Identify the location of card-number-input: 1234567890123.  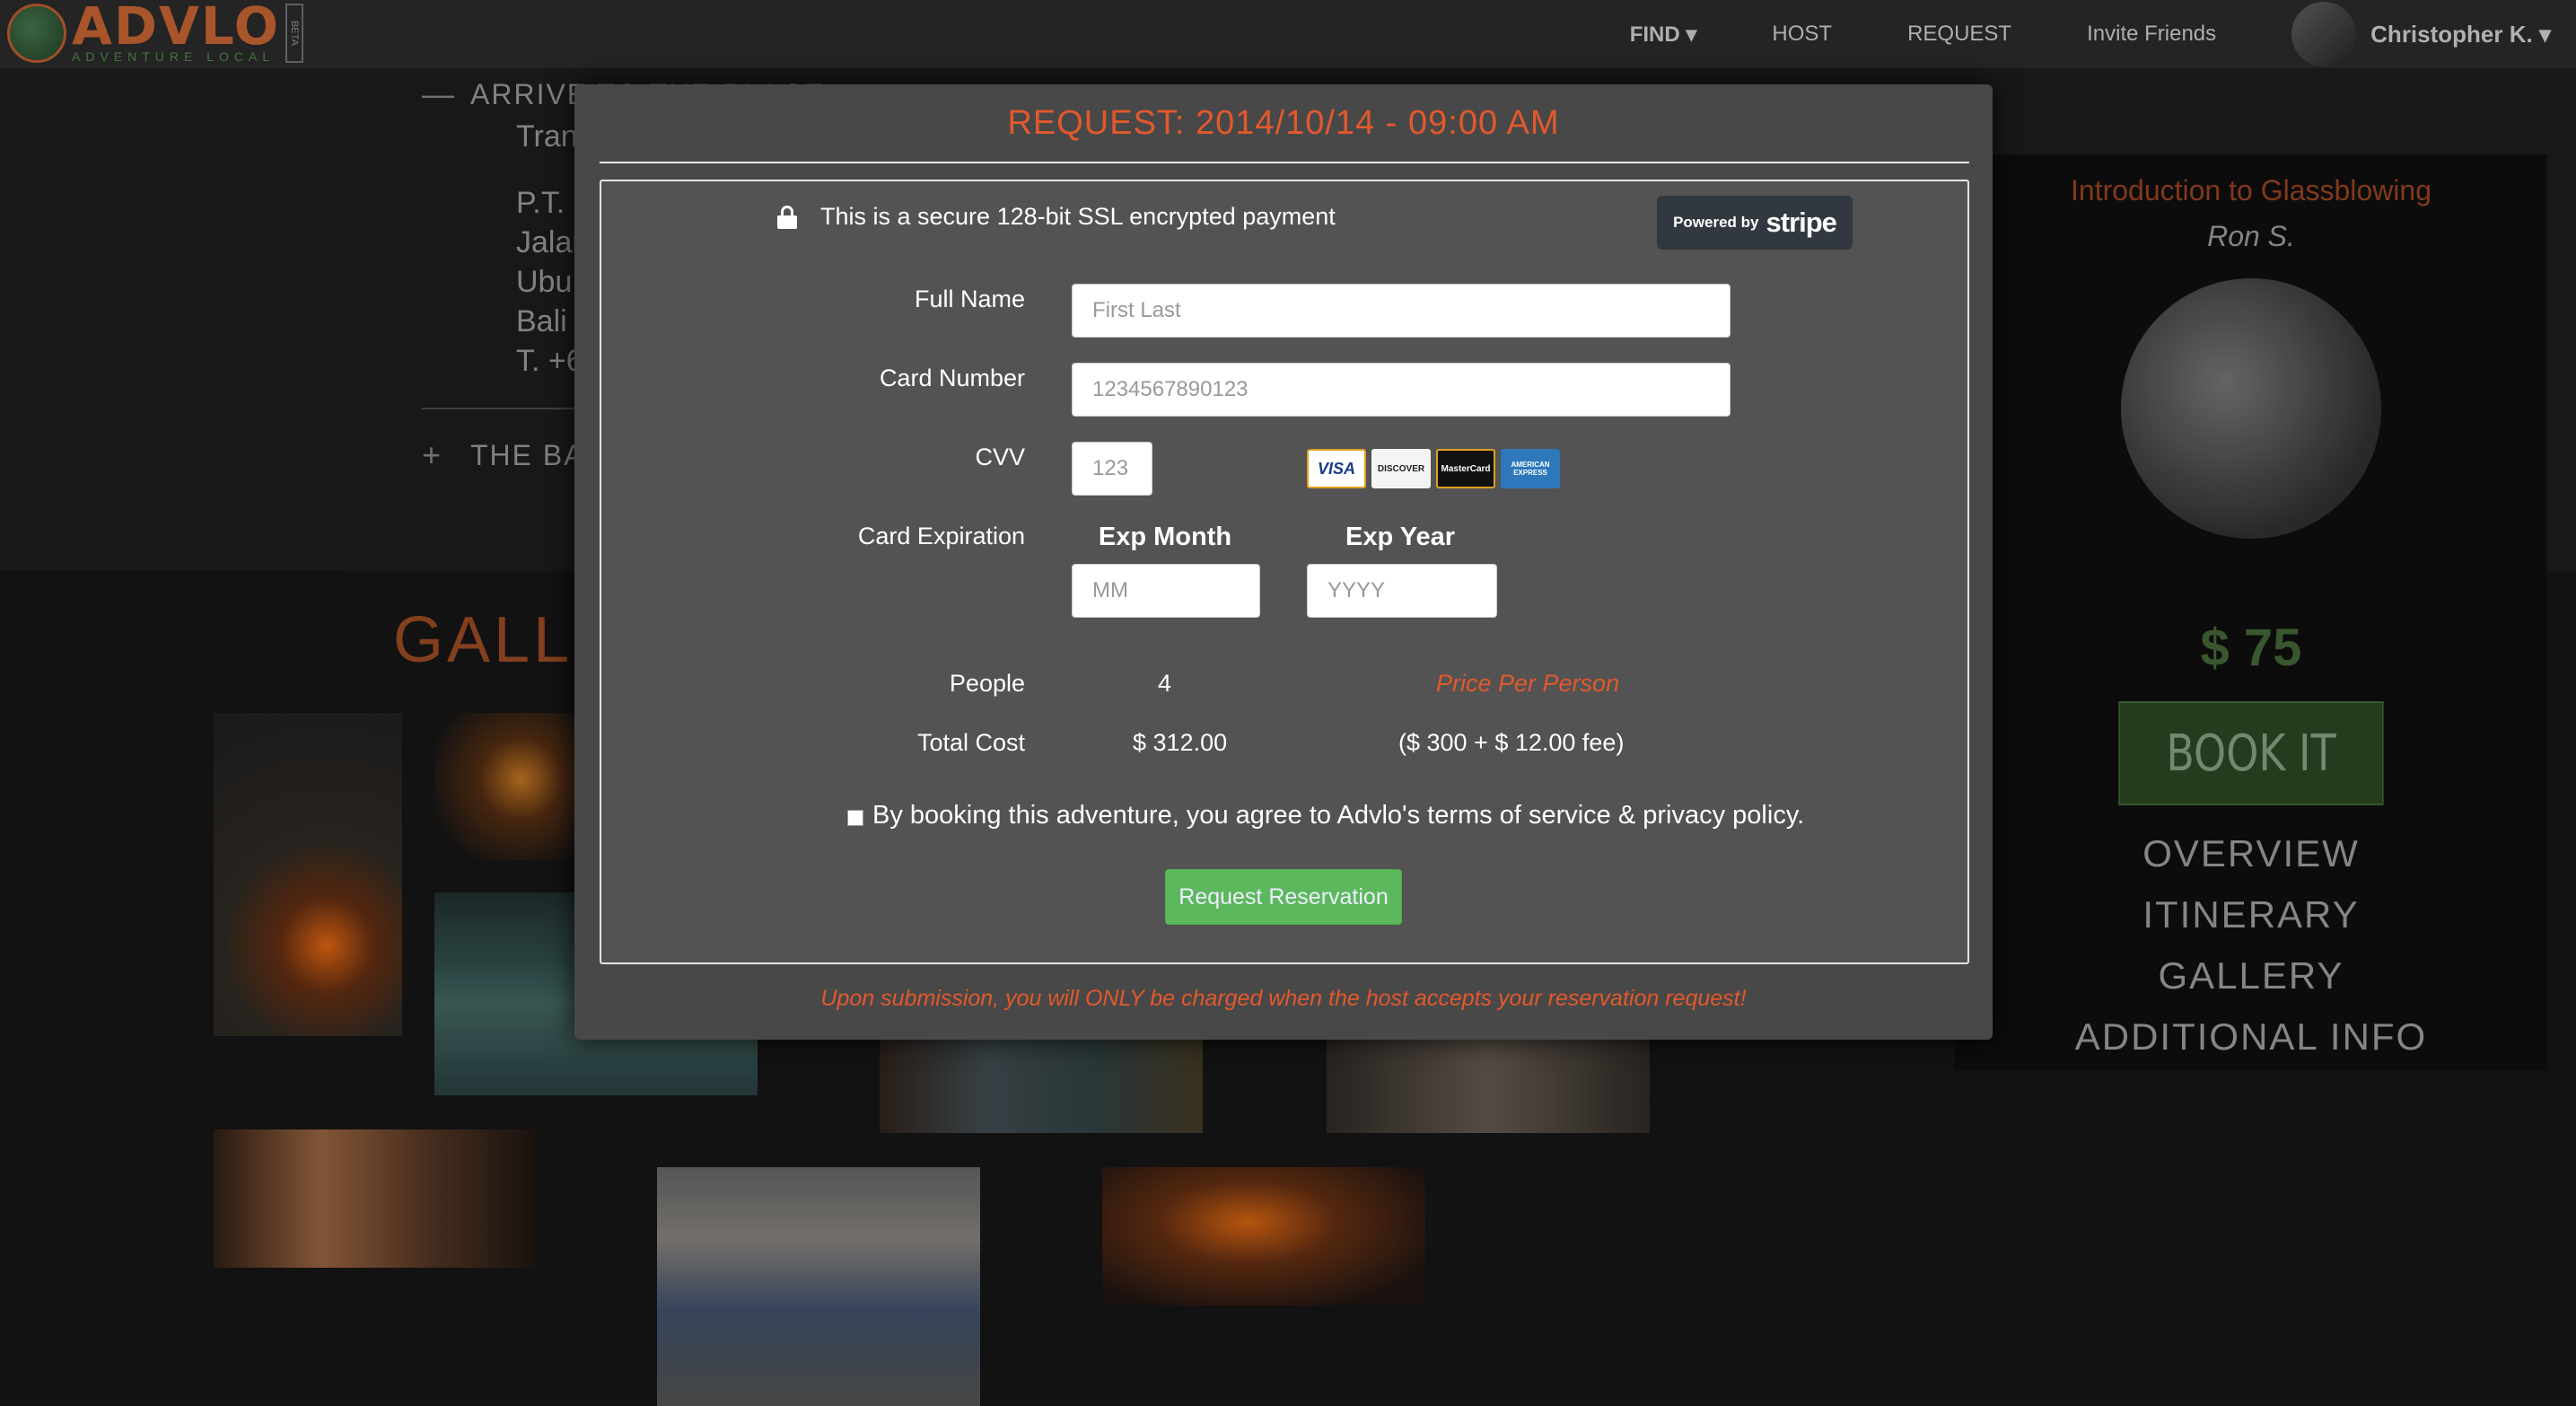
(1401, 390).